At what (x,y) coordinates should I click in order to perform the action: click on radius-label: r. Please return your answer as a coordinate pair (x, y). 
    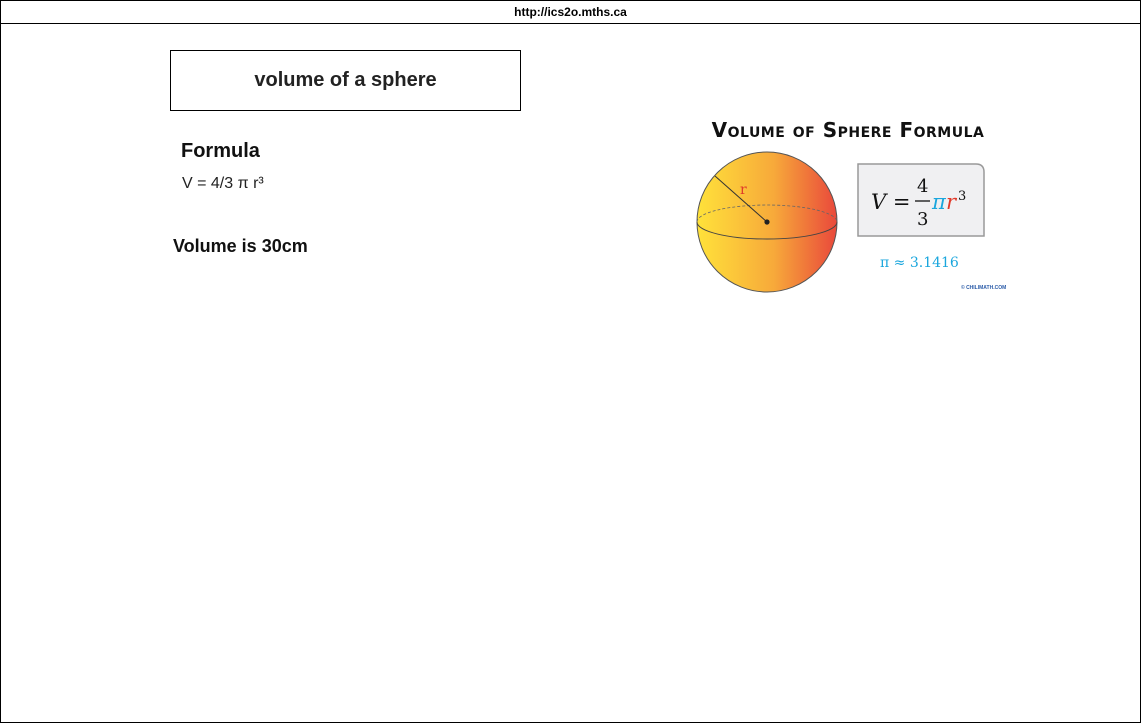
    Looking at the image, I should click on (743, 190).